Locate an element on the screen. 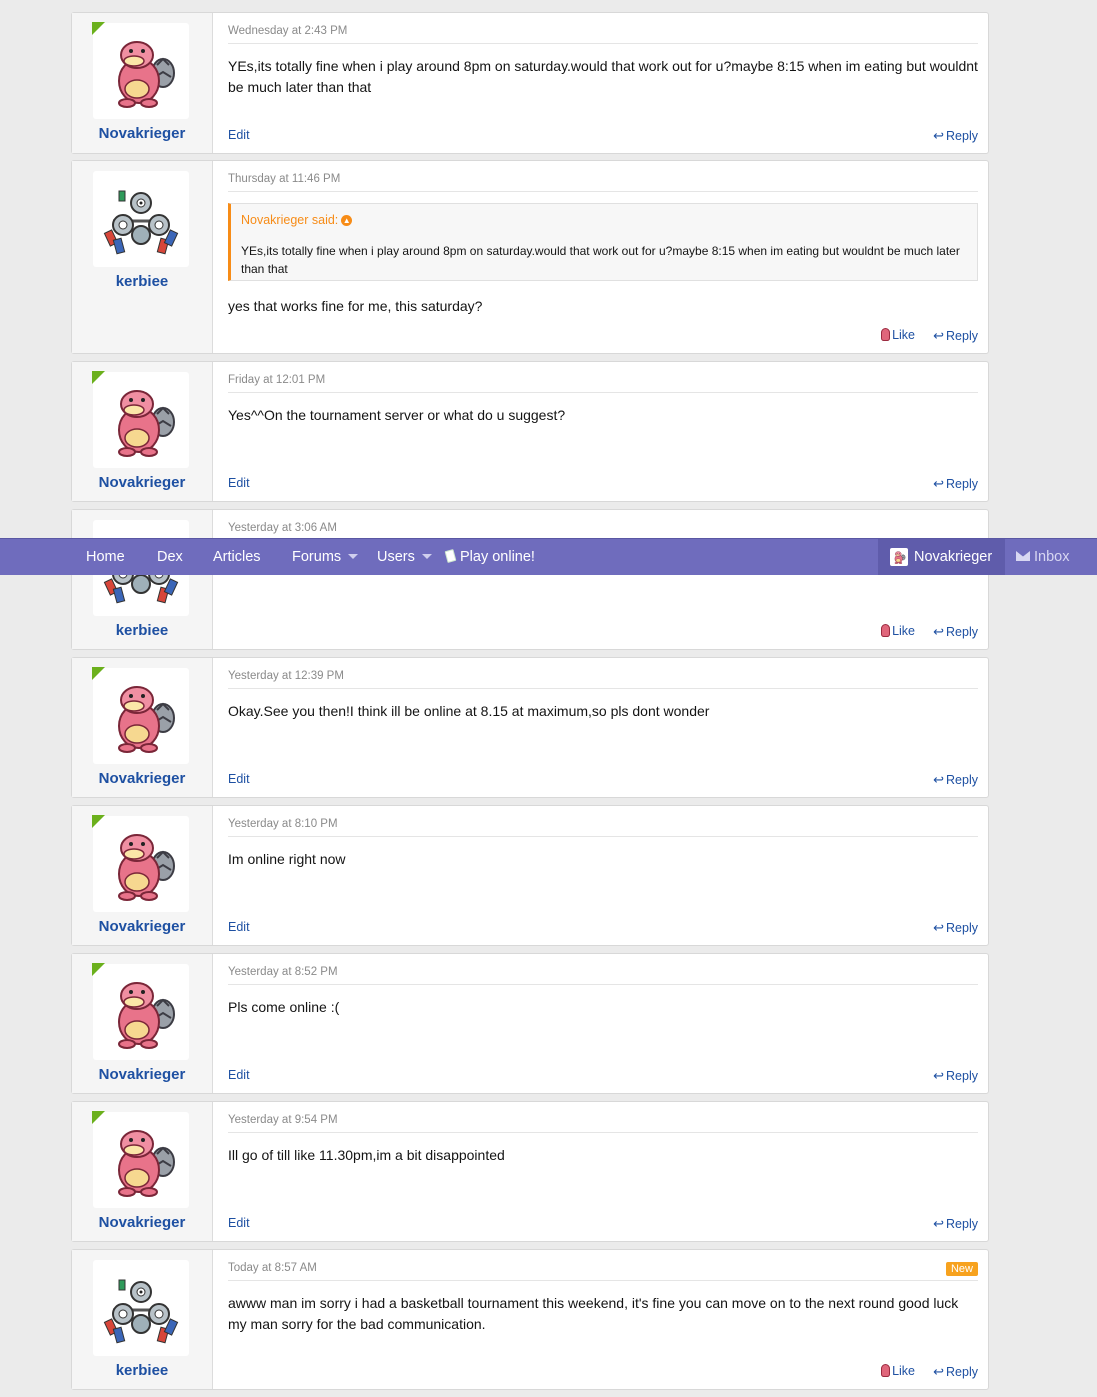 The height and width of the screenshot is (1397, 1097). message-date: Yesterday at 8:52 PM is located at coordinates (603, 975).